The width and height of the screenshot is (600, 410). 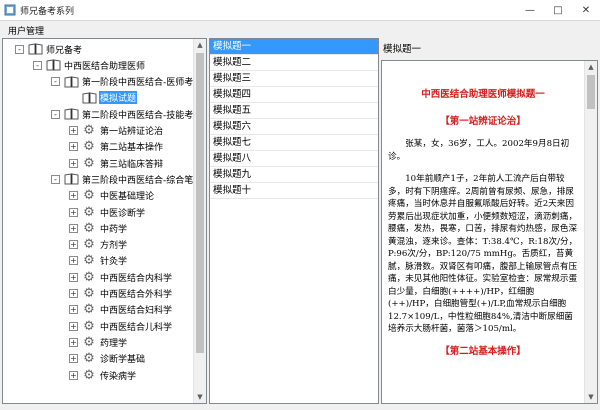 I want to click on list-item: 模拟题一, so click(x=294, y=47).